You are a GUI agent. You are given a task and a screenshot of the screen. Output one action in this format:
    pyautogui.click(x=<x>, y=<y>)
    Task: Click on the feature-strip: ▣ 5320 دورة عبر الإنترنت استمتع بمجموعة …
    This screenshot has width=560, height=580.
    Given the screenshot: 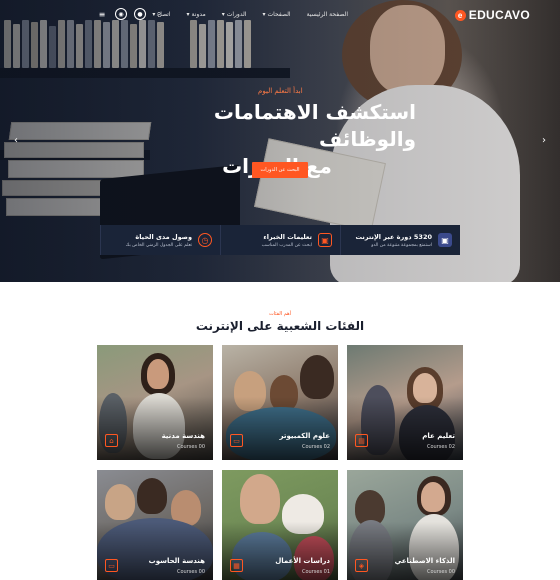 What is the action you would take?
    pyautogui.click(x=280, y=240)
    